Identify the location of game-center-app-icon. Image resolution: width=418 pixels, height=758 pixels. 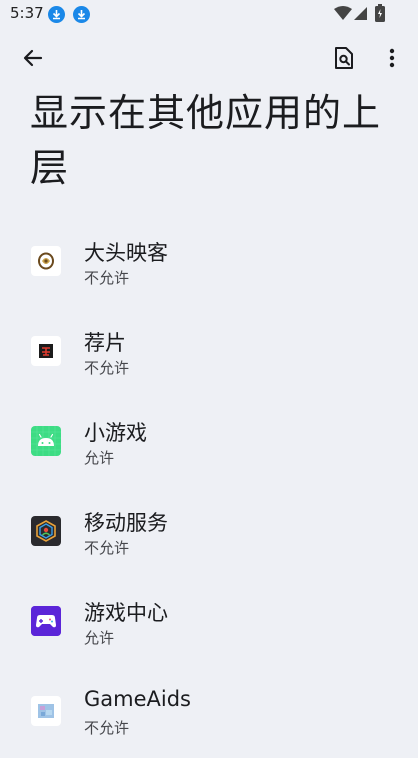
(46, 621).